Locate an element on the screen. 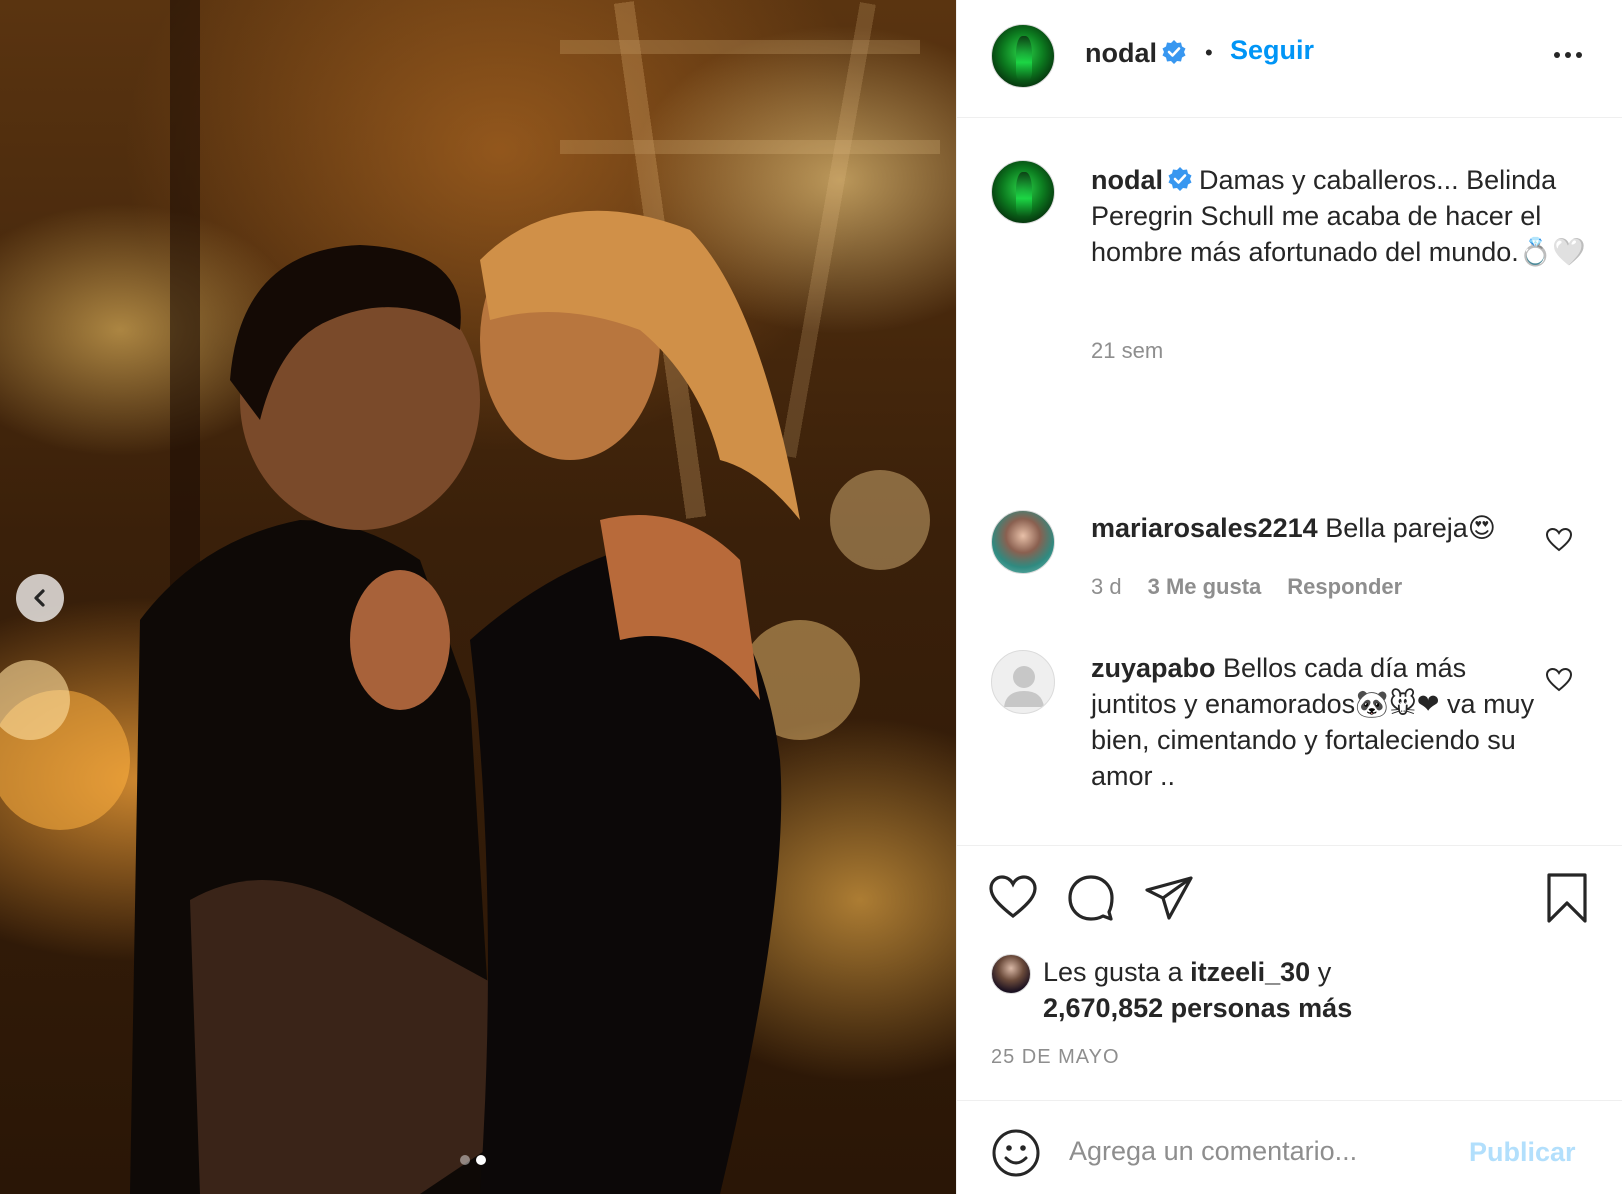 The image size is (1622, 1194). author-username-row: nodal is located at coordinates (1136, 53).